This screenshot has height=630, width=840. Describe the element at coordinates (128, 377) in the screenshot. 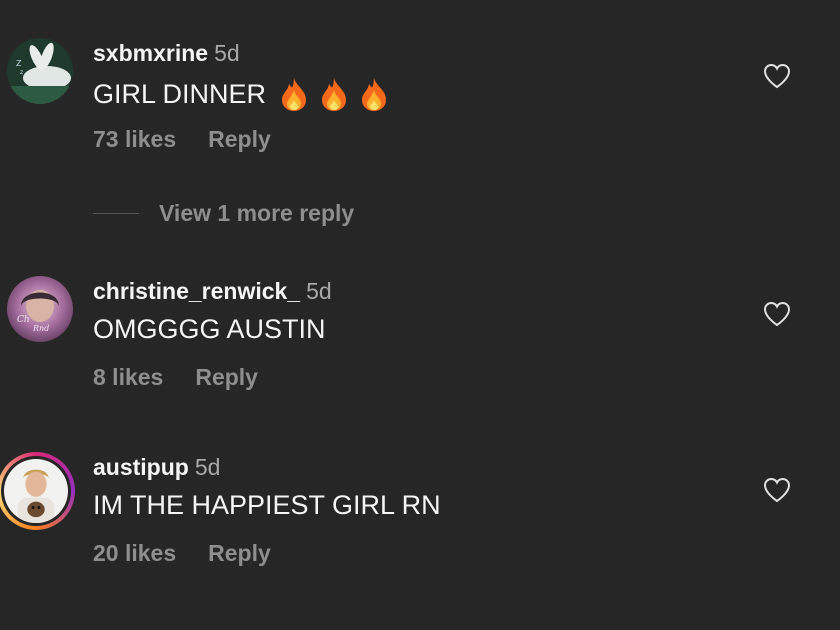

I see `likes-count: 8 likes` at that location.